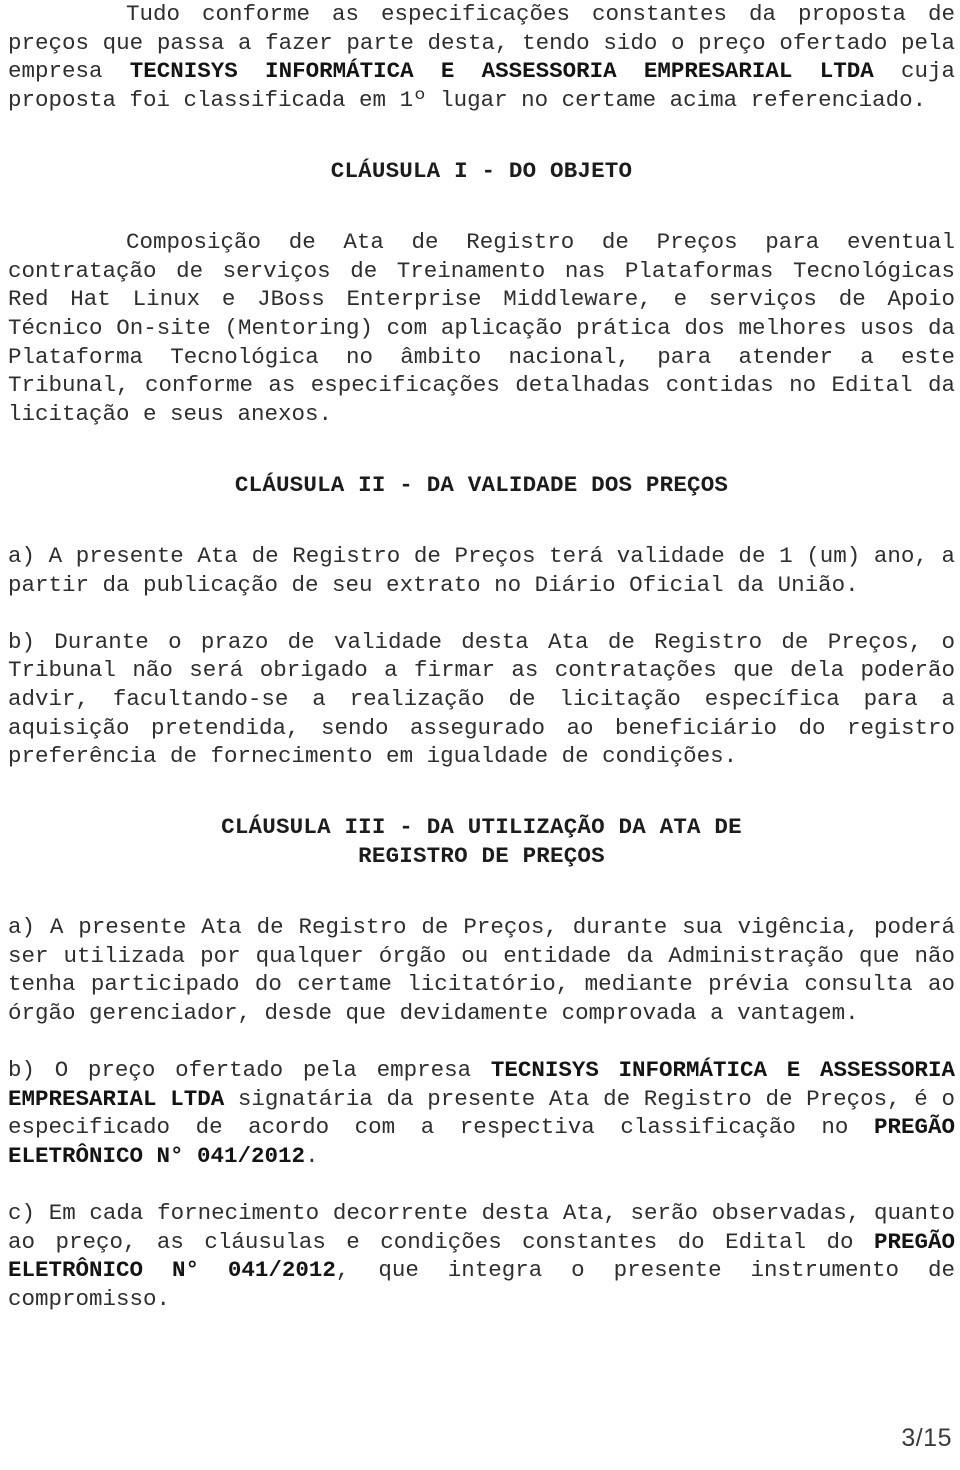  I want to click on clause-heading-line: REGISTRO DE PREÇOS, so click(481, 856).